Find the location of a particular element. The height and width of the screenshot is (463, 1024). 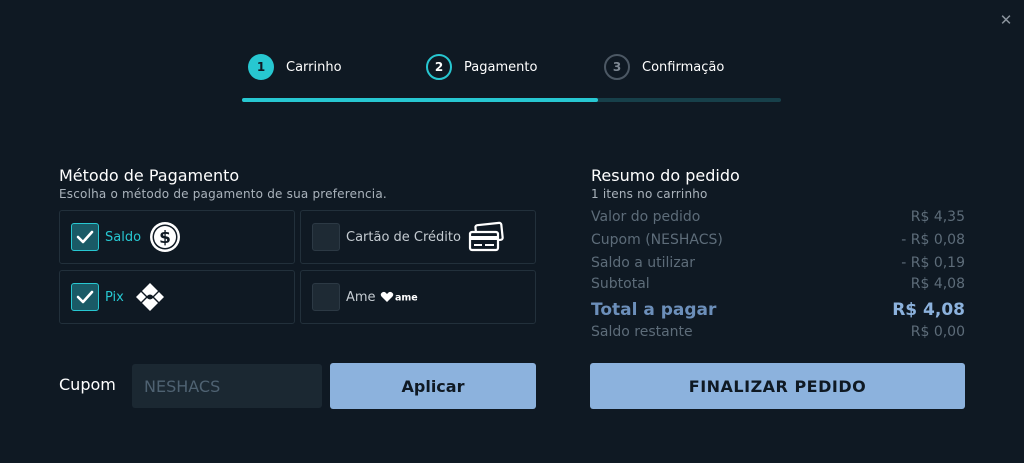

summary-row-value: R$ 4,35 is located at coordinates (937, 217).